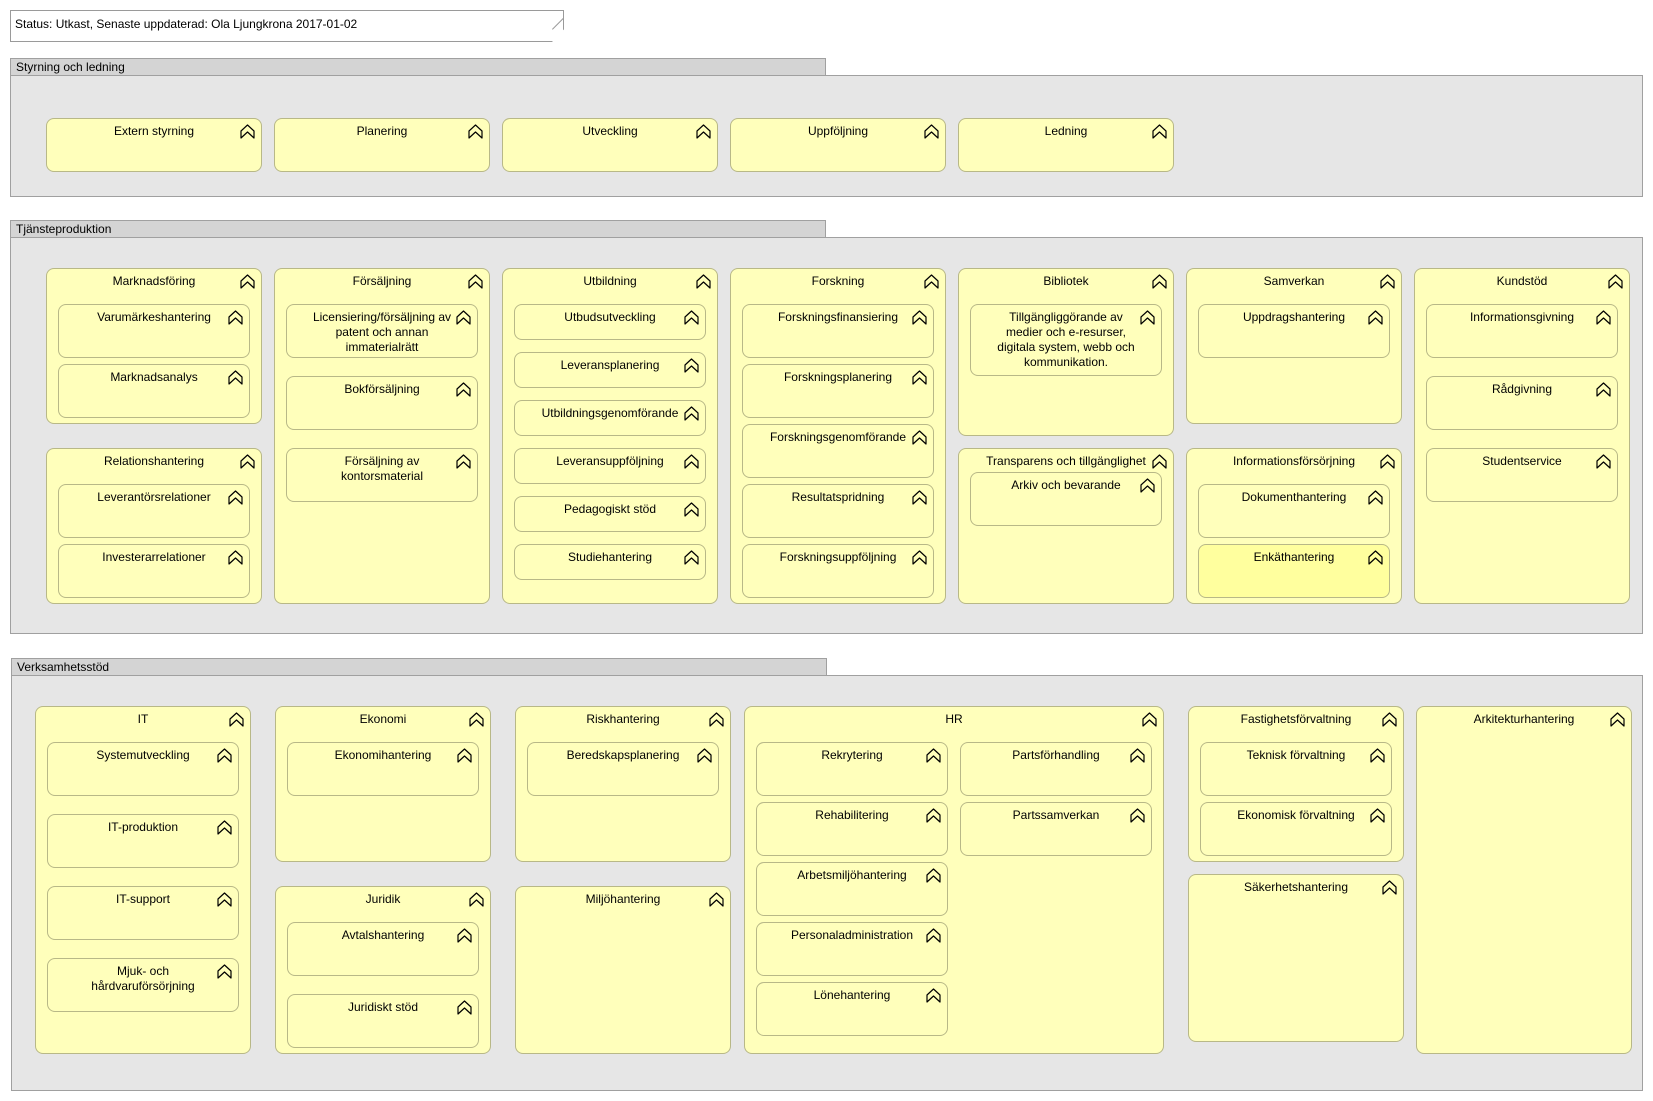 This screenshot has width=1653, height=1101. I want to click on capability-uppfoljning: Uppföljning, so click(838, 145).